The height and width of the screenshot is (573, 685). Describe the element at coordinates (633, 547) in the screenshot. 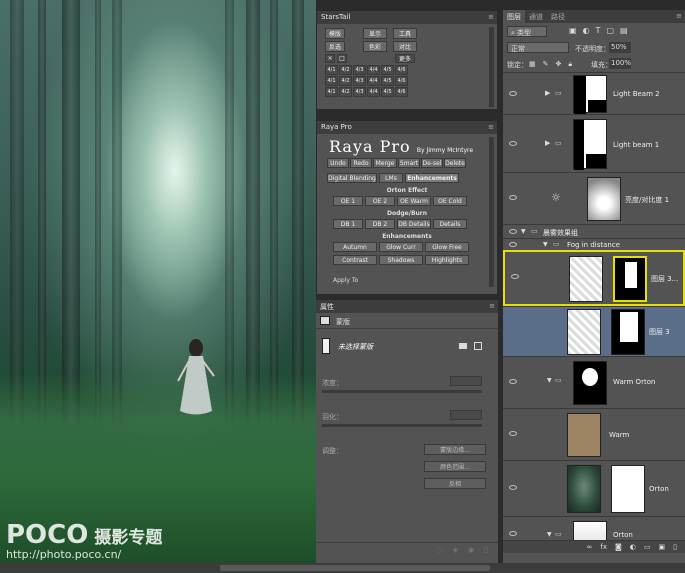

I see `adjustment-icon: ◐` at that location.